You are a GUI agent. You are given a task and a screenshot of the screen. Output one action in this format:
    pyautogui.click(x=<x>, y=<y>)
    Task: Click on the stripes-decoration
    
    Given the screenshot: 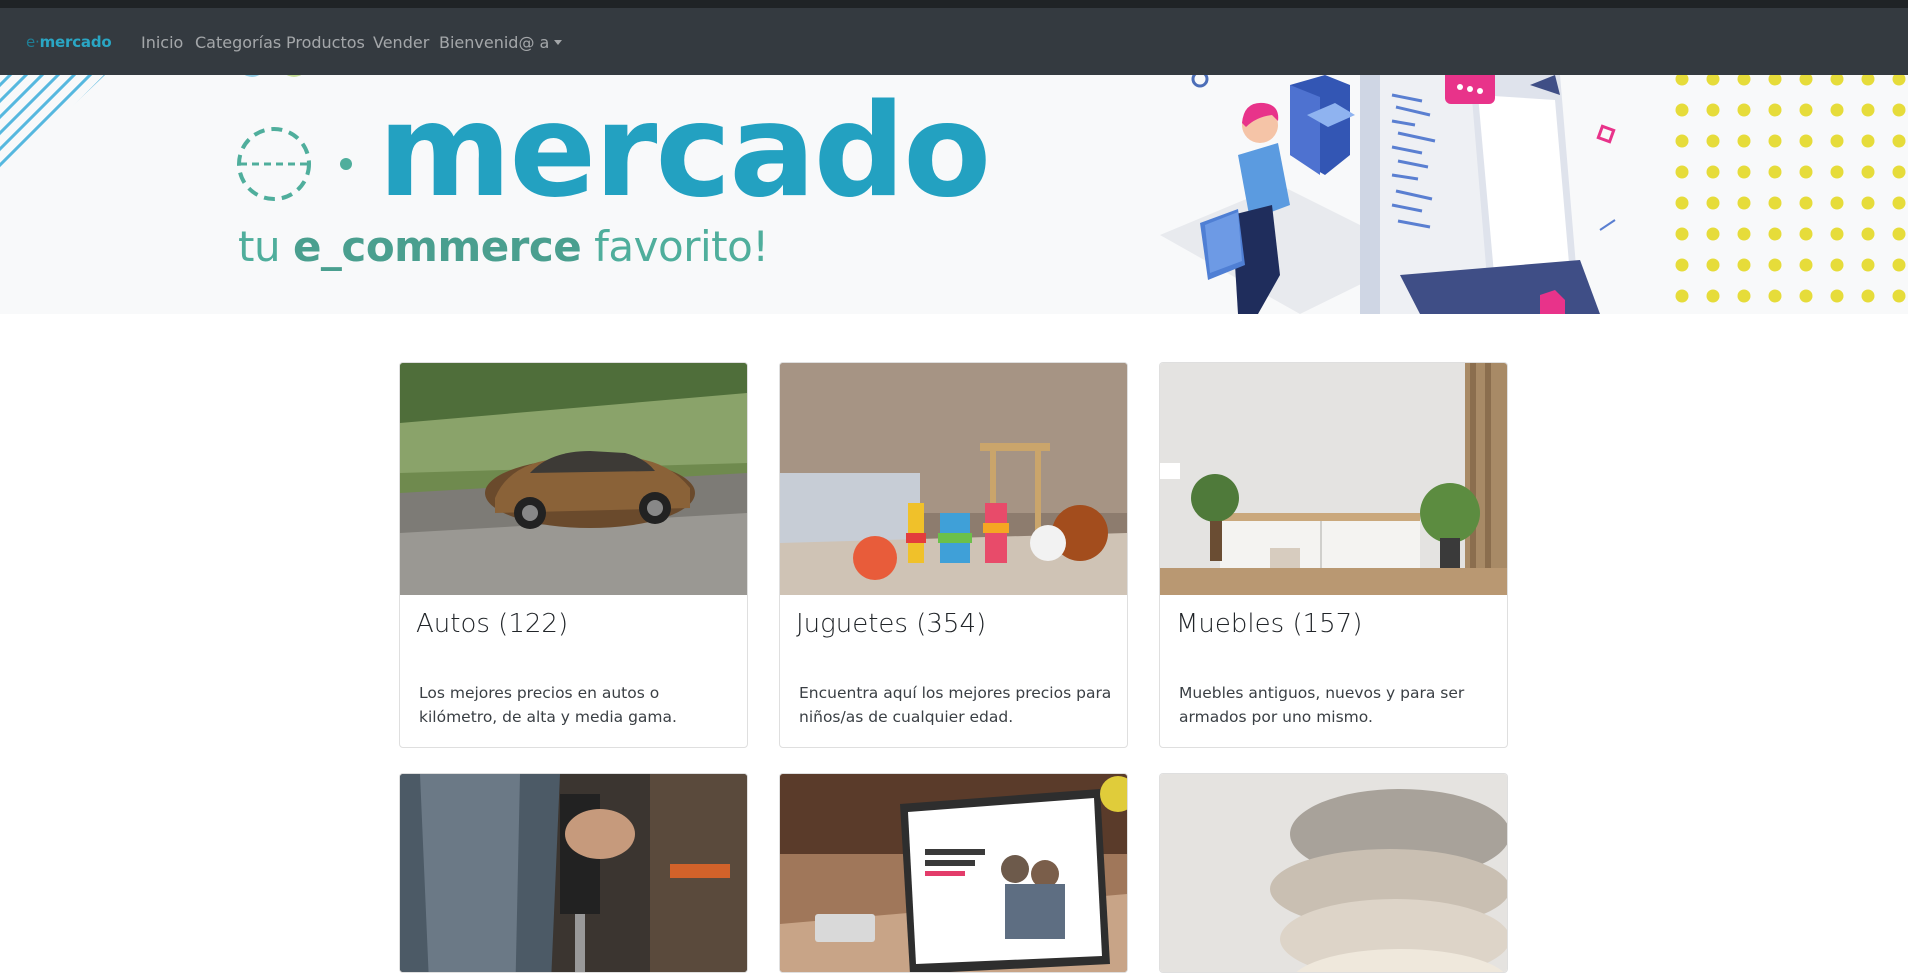 What is the action you would take?
    pyautogui.click(x=52, y=125)
    